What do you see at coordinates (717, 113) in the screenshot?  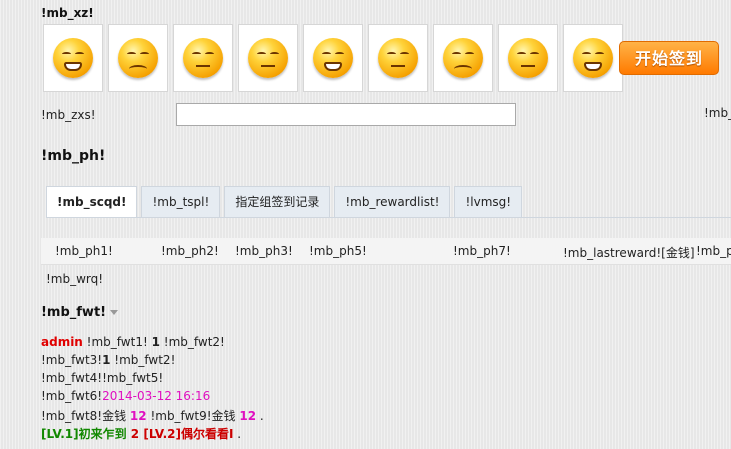 I see `say-right-label: !mb_` at bounding box center [717, 113].